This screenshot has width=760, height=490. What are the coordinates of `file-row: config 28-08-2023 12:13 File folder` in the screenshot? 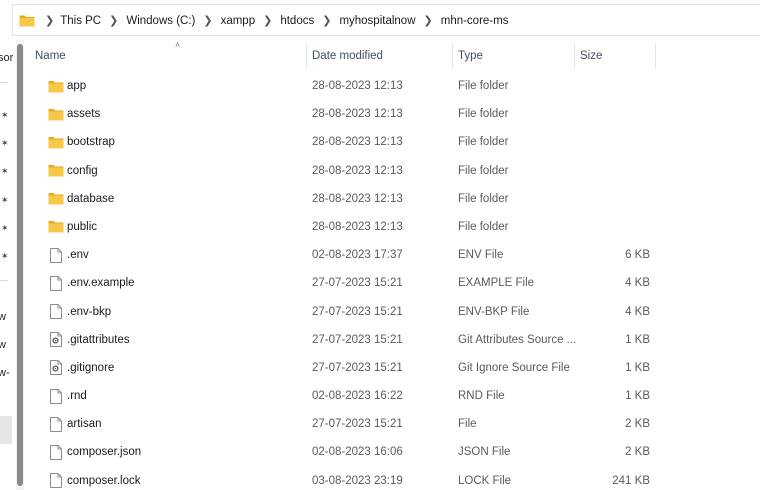 It's located at (392, 171).